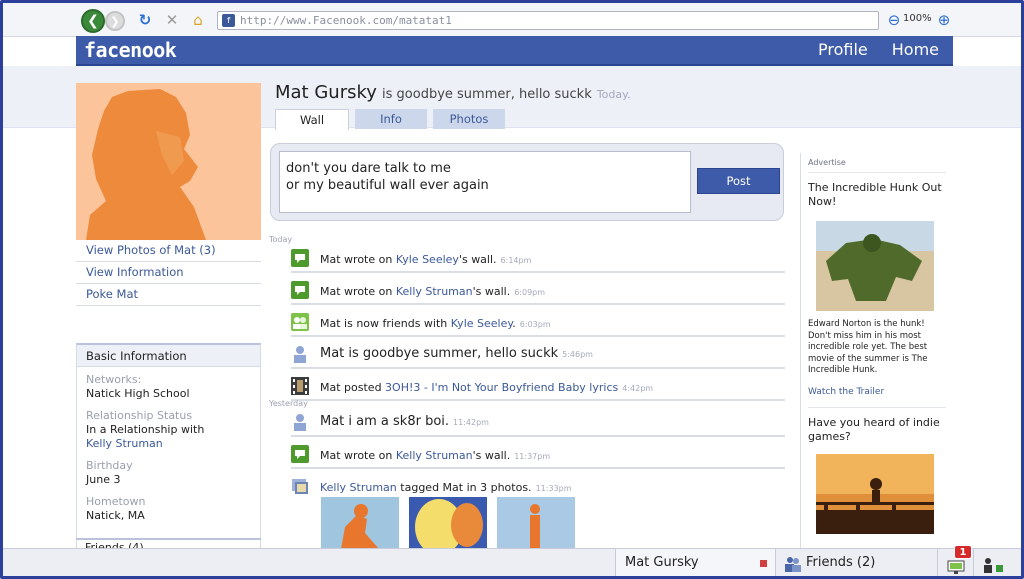  What do you see at coordinates (168, 251) in the screenshot?
I see `view-photos-link: View Photos of Mat (3)` at bounding box center [168, 251].